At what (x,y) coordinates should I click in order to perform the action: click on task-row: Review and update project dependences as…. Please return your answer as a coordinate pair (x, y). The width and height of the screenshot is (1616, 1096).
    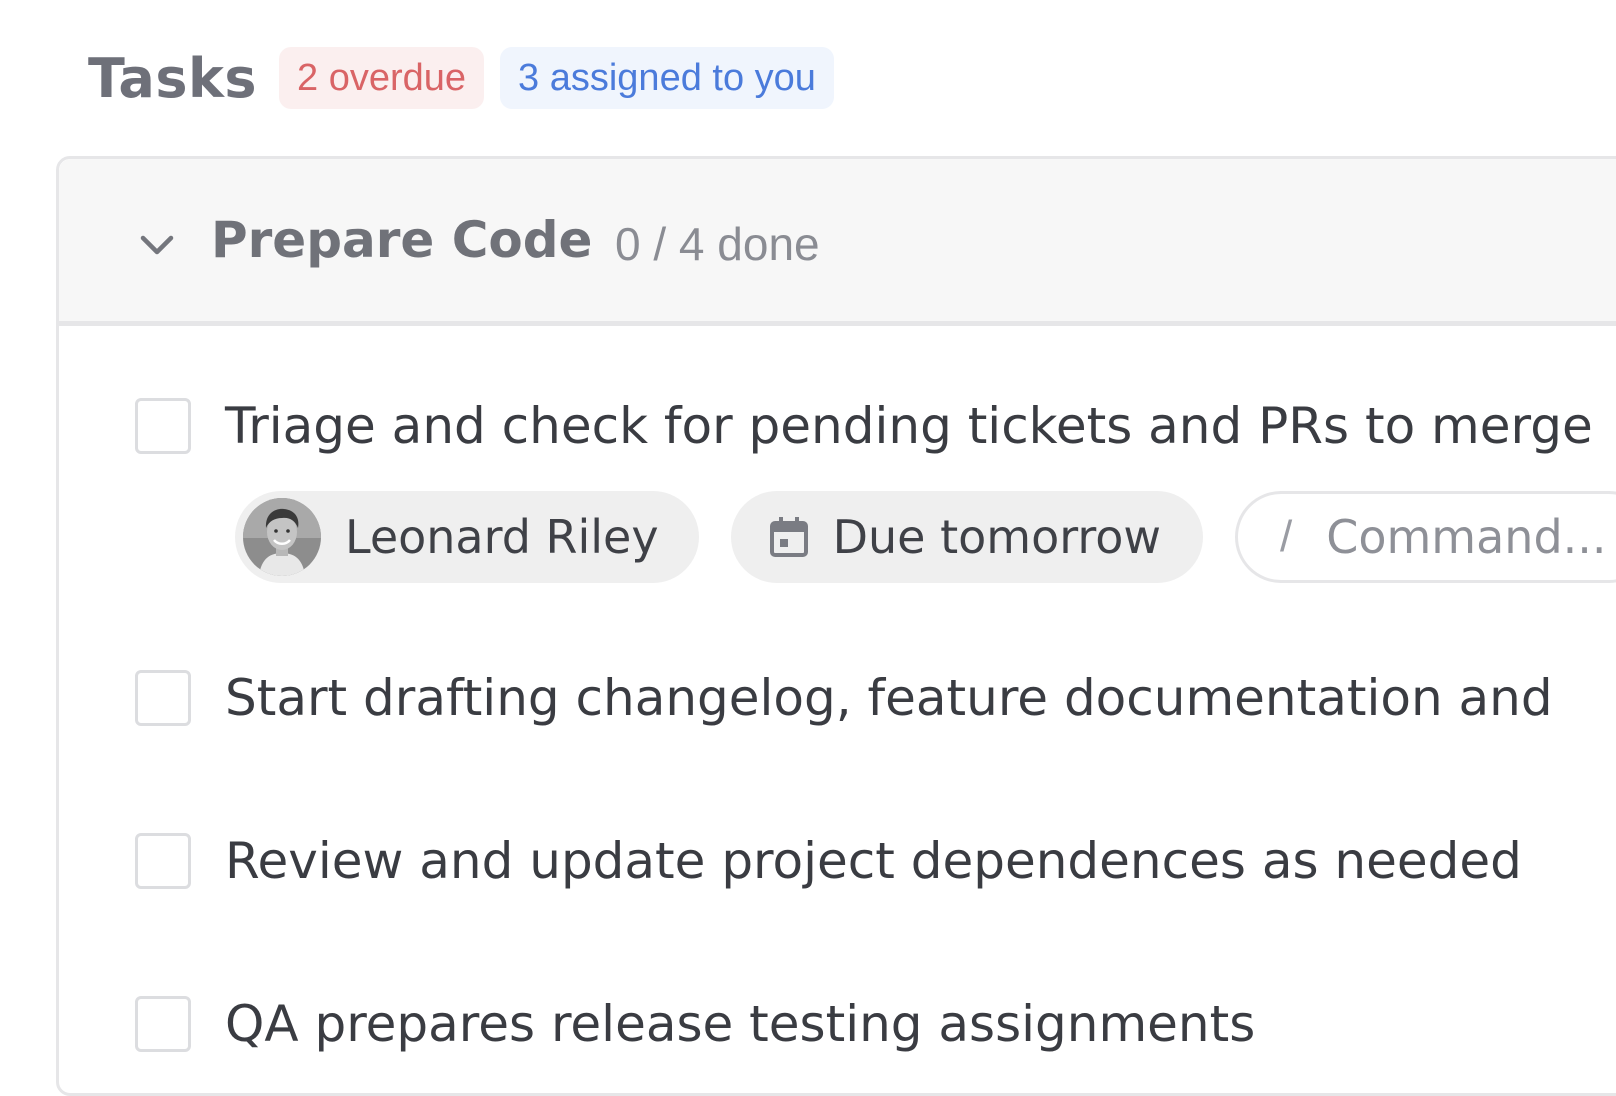
    Looking at the image, I should click on (828, 861).